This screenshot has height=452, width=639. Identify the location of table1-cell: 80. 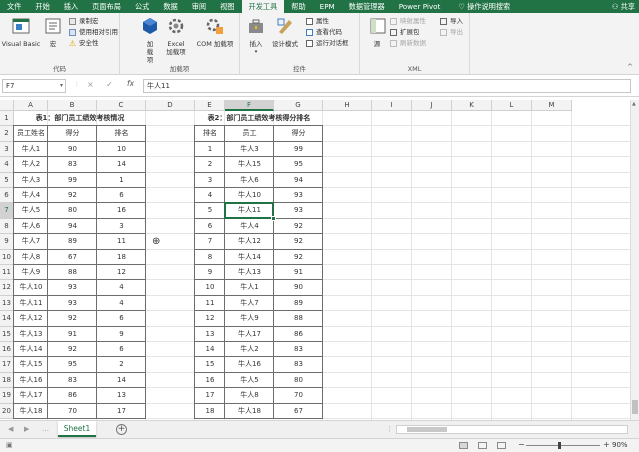
(72, 210).